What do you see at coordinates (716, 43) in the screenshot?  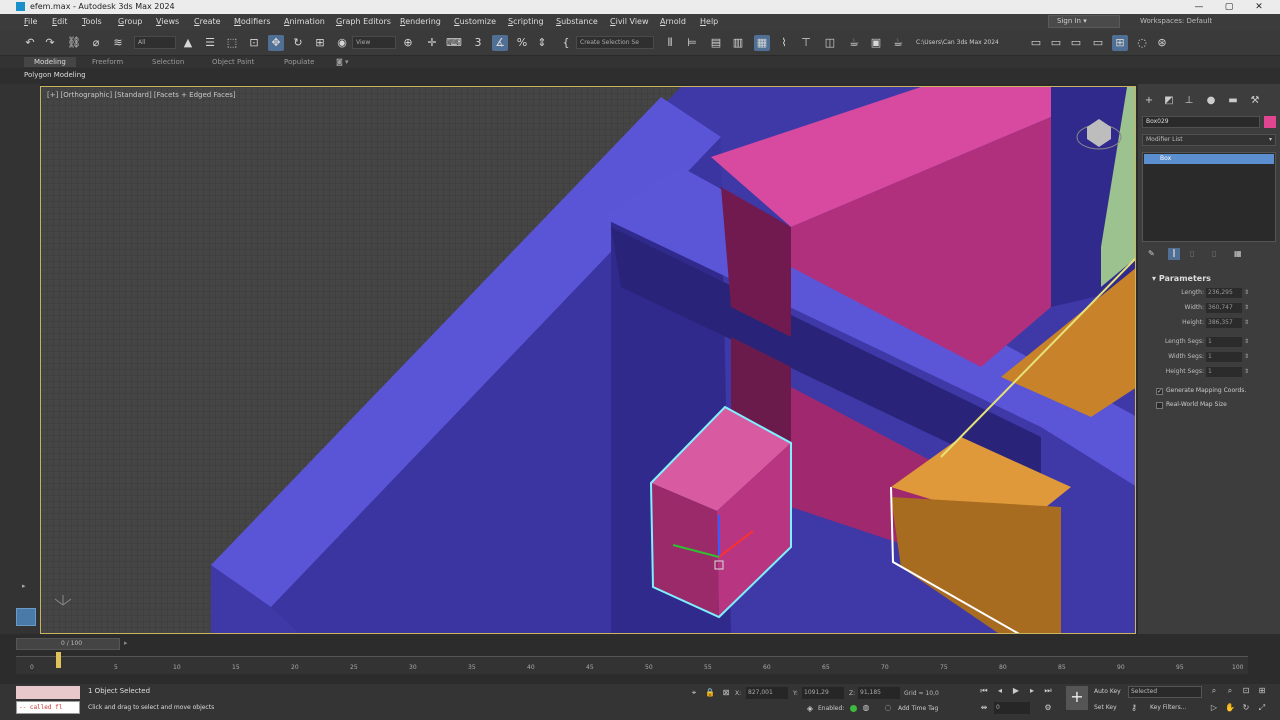 I see `scene-explorer-icon: ▤` at bounding box center [716, 43].